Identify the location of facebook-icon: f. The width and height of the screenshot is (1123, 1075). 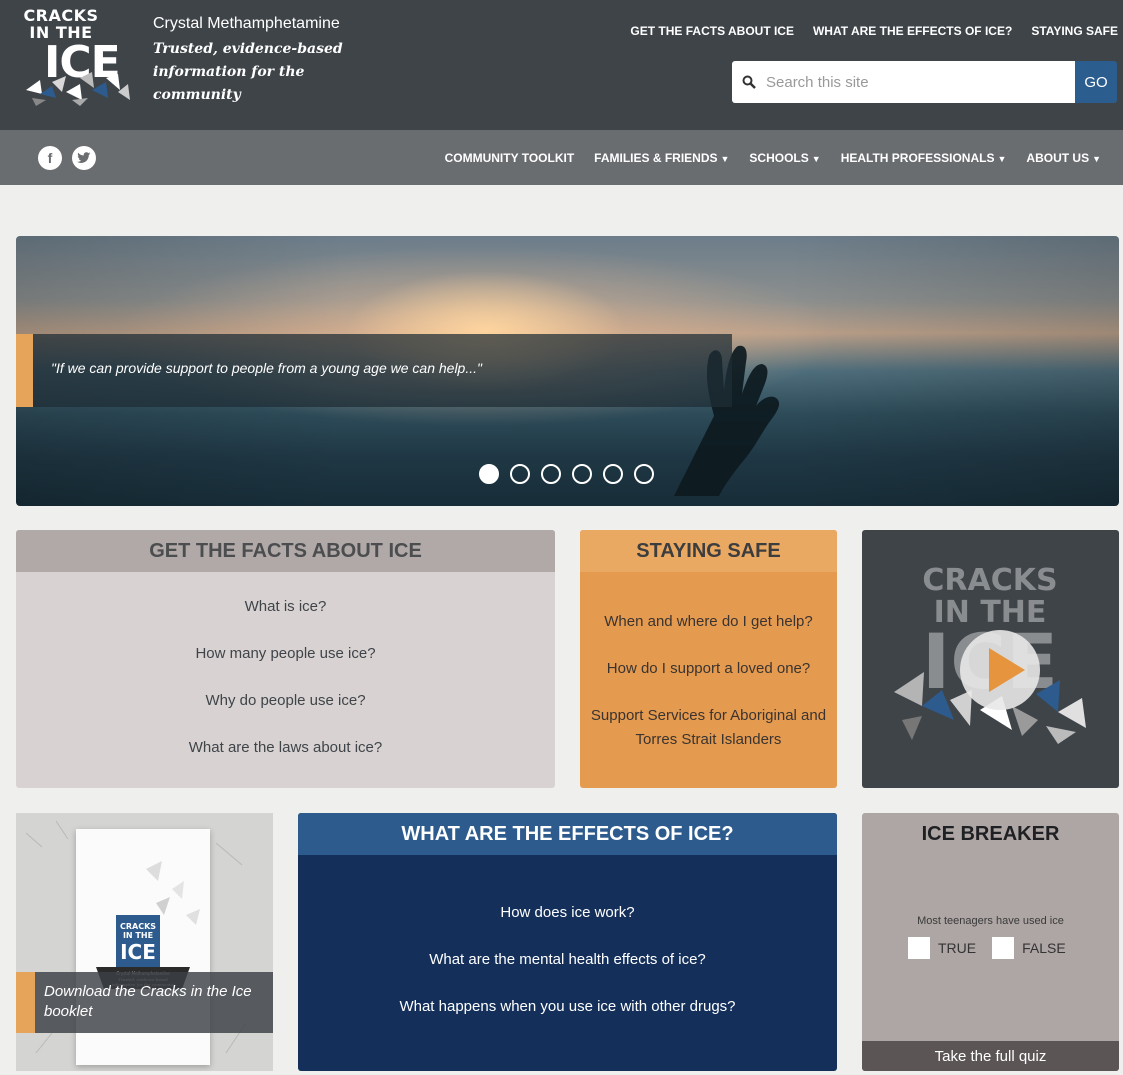
(50, 158).